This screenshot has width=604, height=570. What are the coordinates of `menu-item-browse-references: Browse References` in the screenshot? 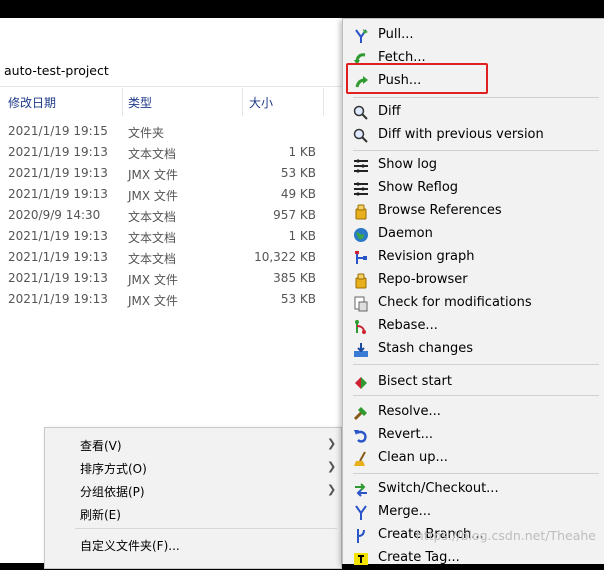 It's located at (473, 211).